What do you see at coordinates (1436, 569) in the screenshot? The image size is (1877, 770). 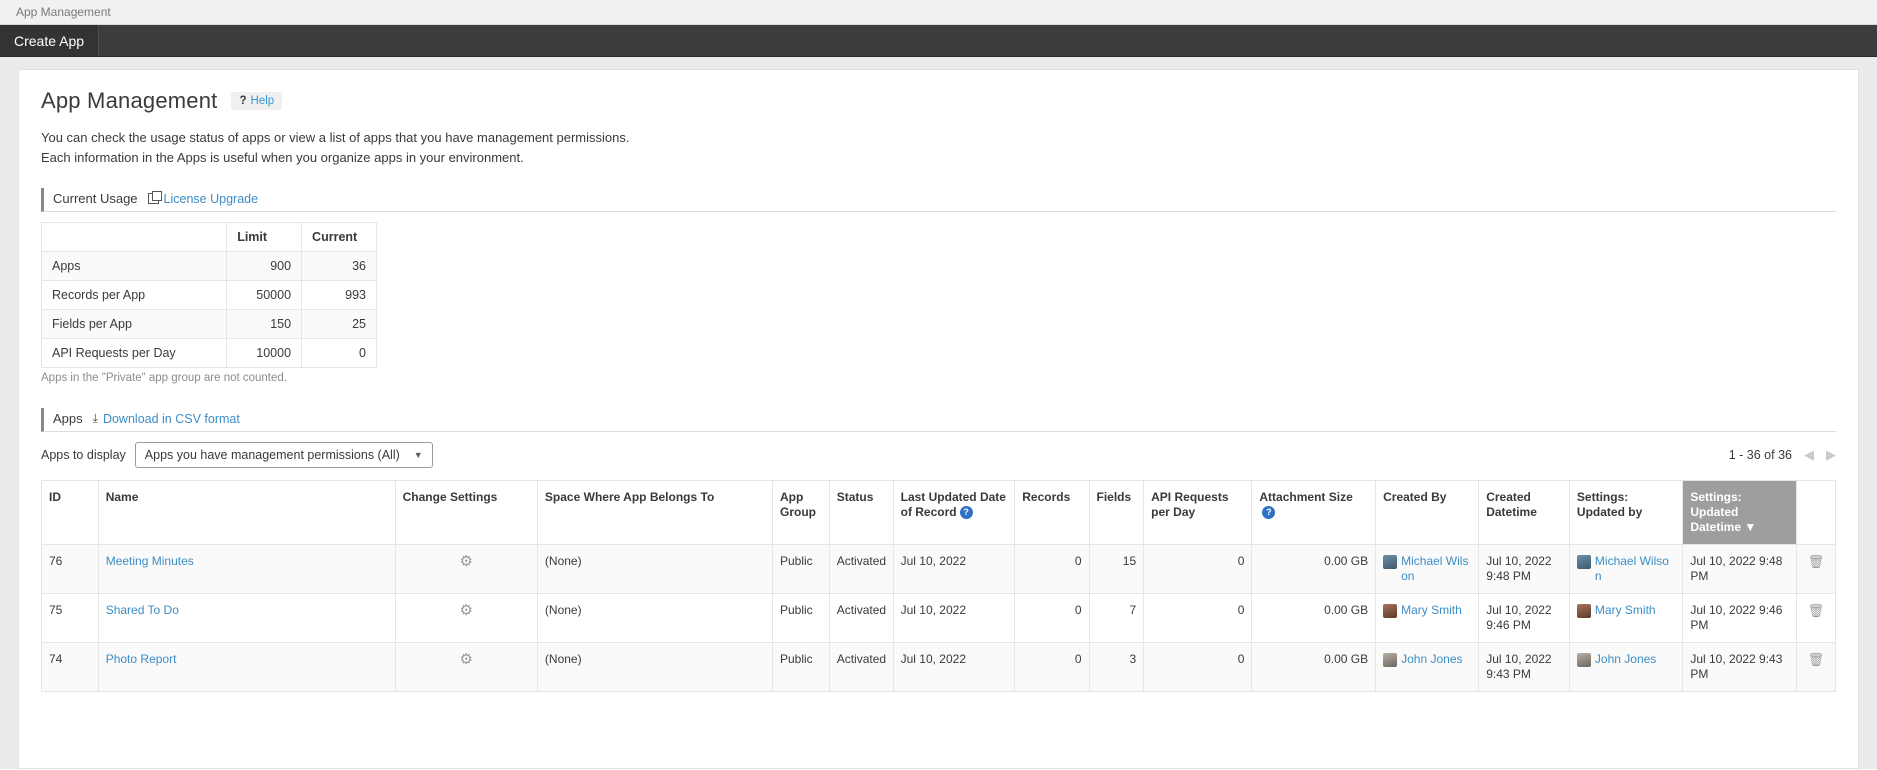 I see `created-by-link: Michael Wilson` at bounding box center [1436, 569].